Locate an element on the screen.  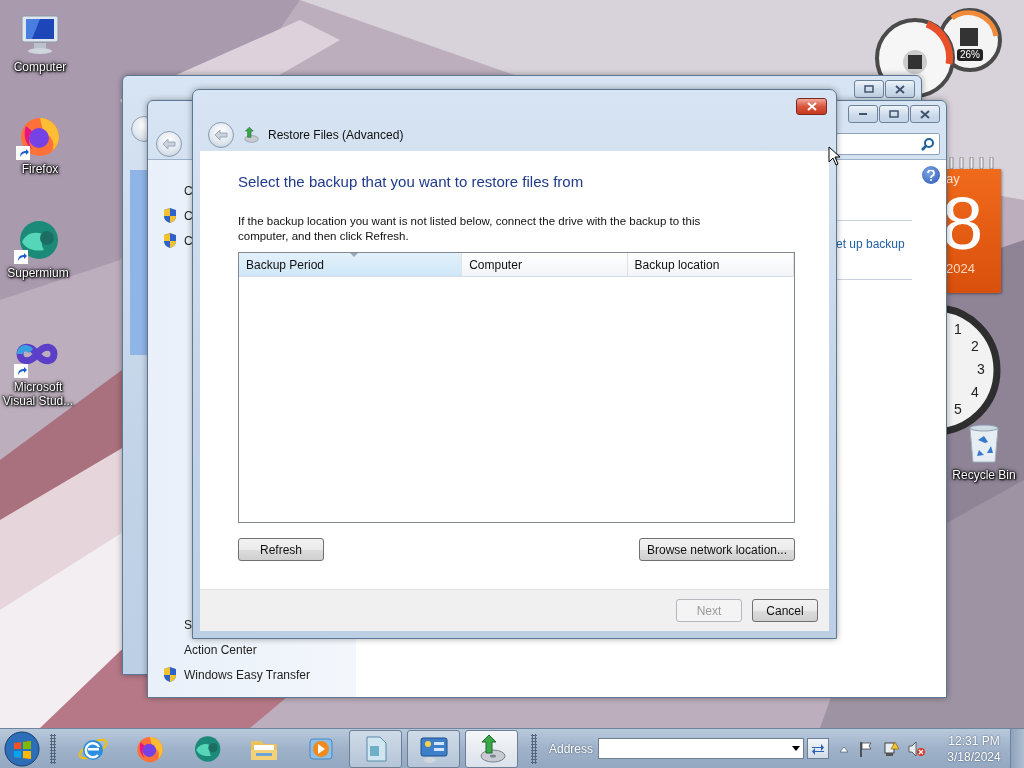
address-label: Address is located at coordinates (571, 748).